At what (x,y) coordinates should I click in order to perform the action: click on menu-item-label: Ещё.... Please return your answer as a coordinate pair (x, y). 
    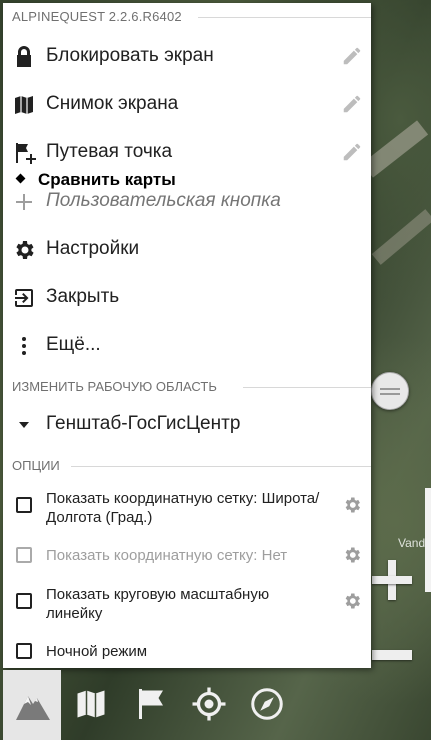
    Looking at the image, I should click on (73, 344).